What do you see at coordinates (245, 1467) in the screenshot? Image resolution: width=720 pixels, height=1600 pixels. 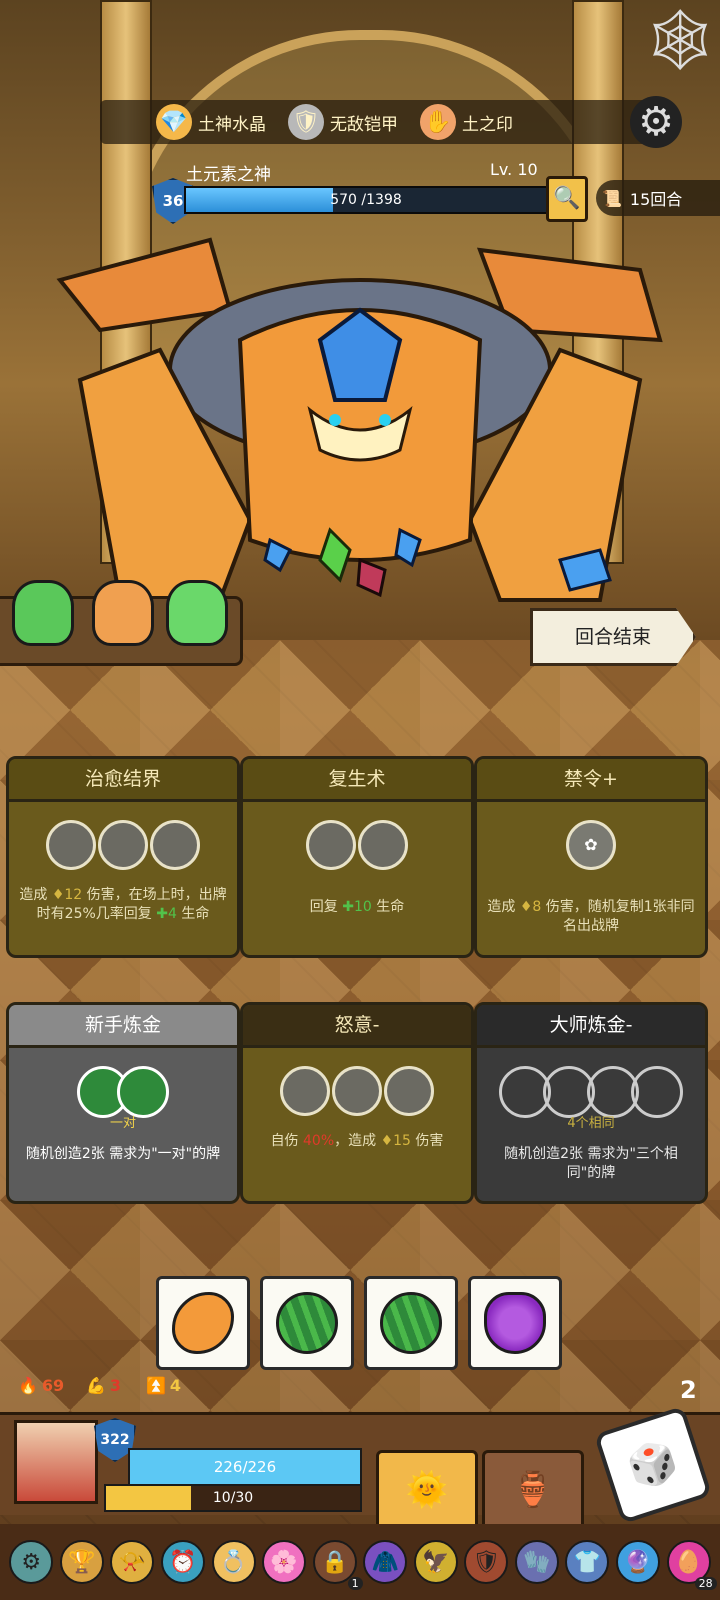 I see `player-hp-bar: 226/226` at bounding box center [245, 1467].